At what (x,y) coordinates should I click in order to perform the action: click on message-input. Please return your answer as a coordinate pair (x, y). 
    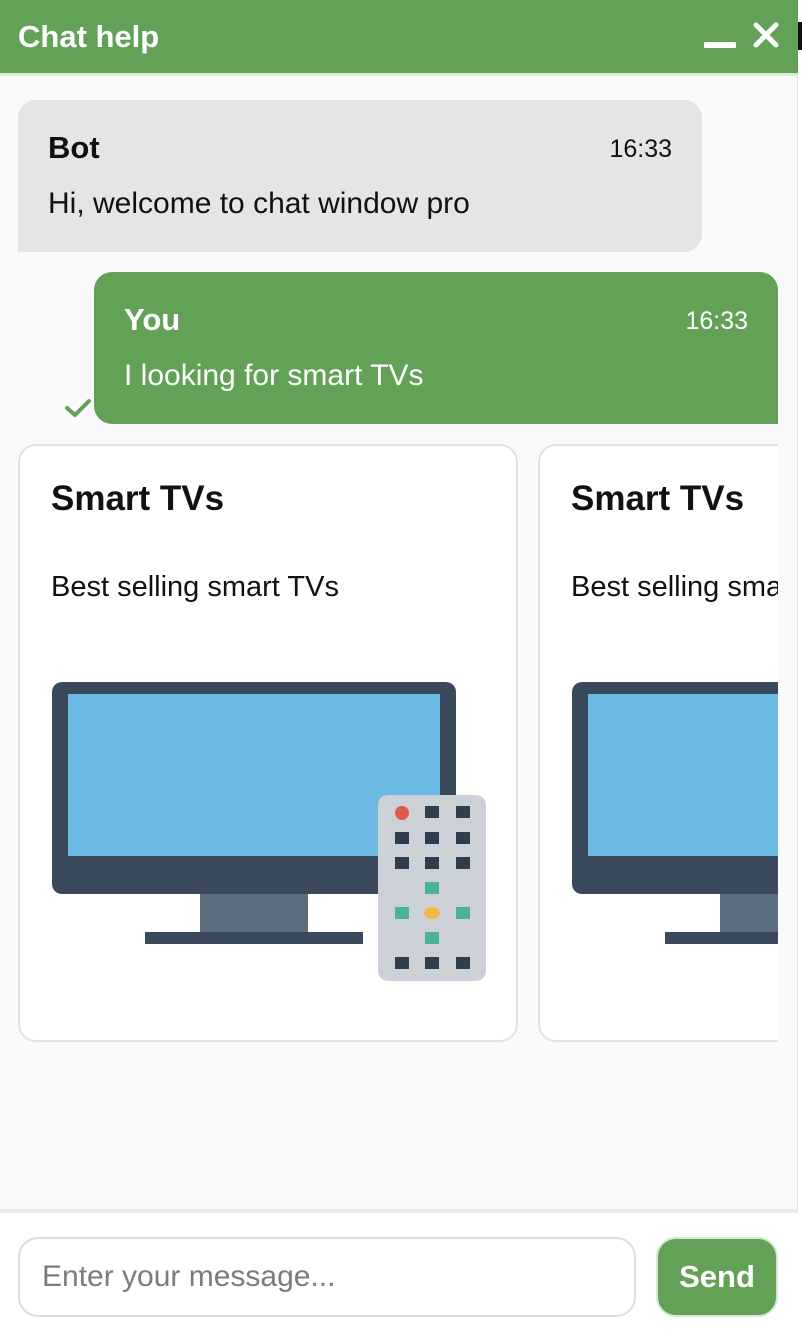
    Looking at the image, I should click on (327, 1277).